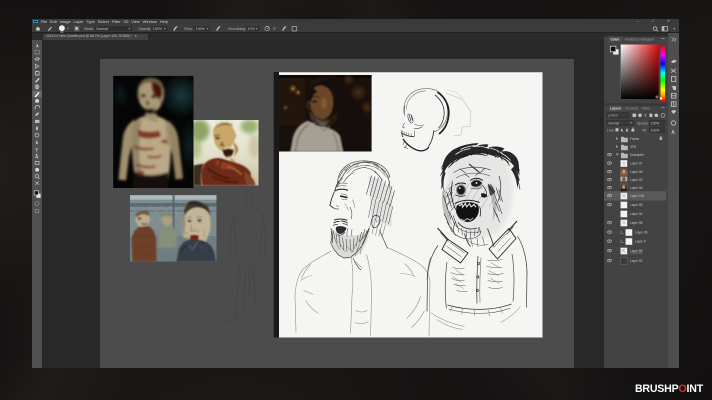 This screenshot has width=712, height=400. I want to click on svg-text: Paths, so click(646, 108).